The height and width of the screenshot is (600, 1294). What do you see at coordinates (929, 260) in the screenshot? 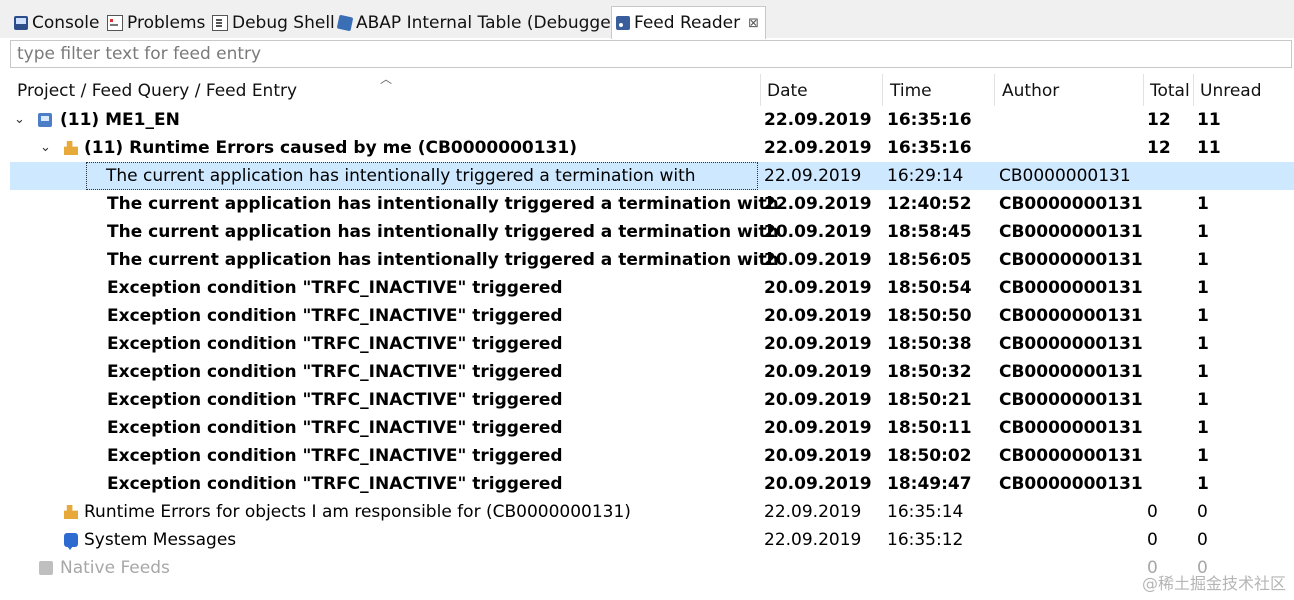
I see `entry-time: 18:56:05` at bounding box center [929, 260].